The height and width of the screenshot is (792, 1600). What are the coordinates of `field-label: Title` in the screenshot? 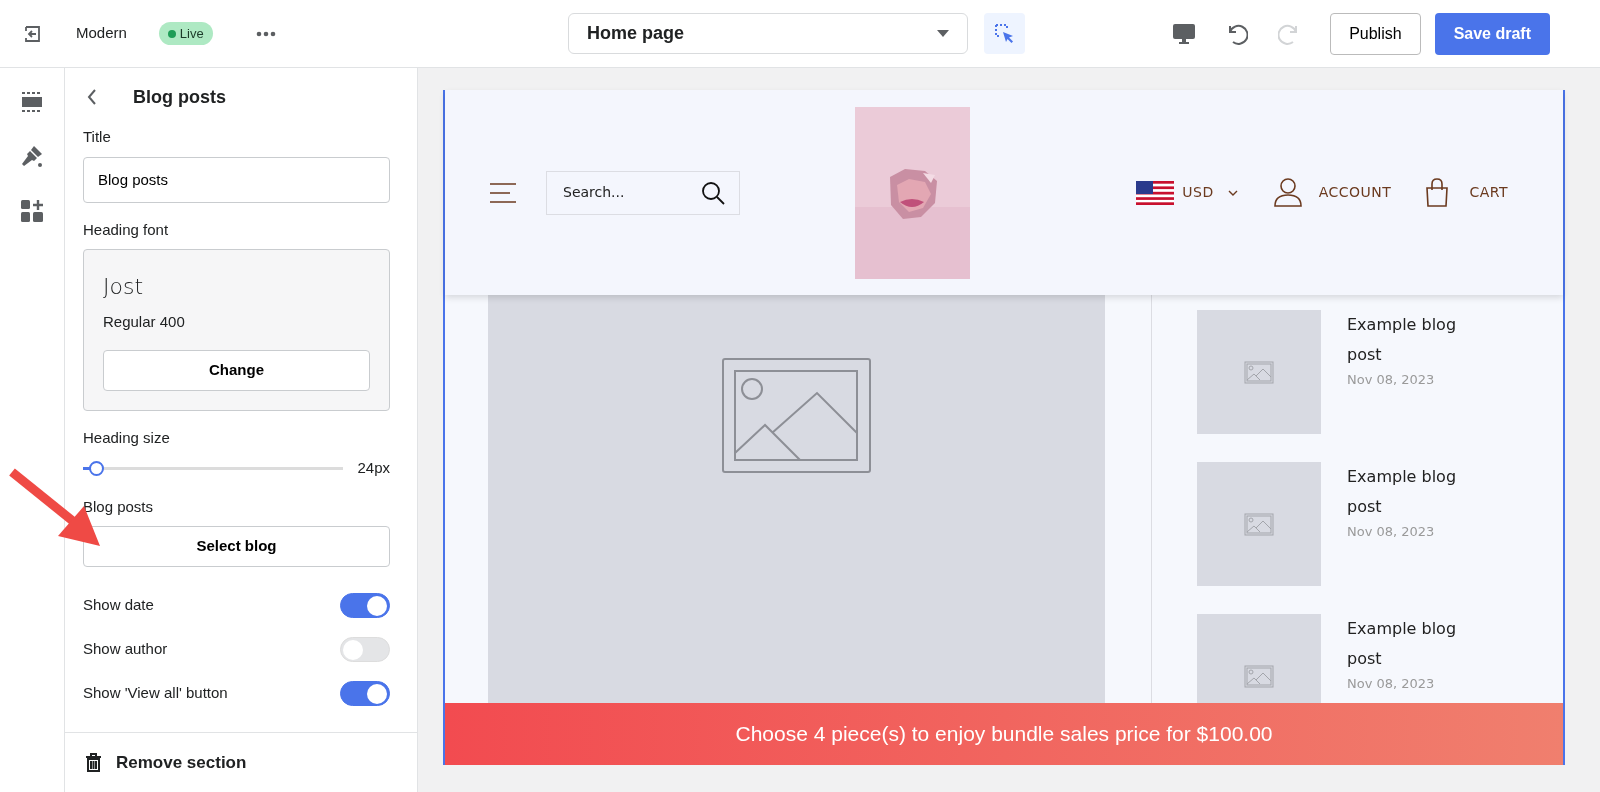 It's located at (97, 137).